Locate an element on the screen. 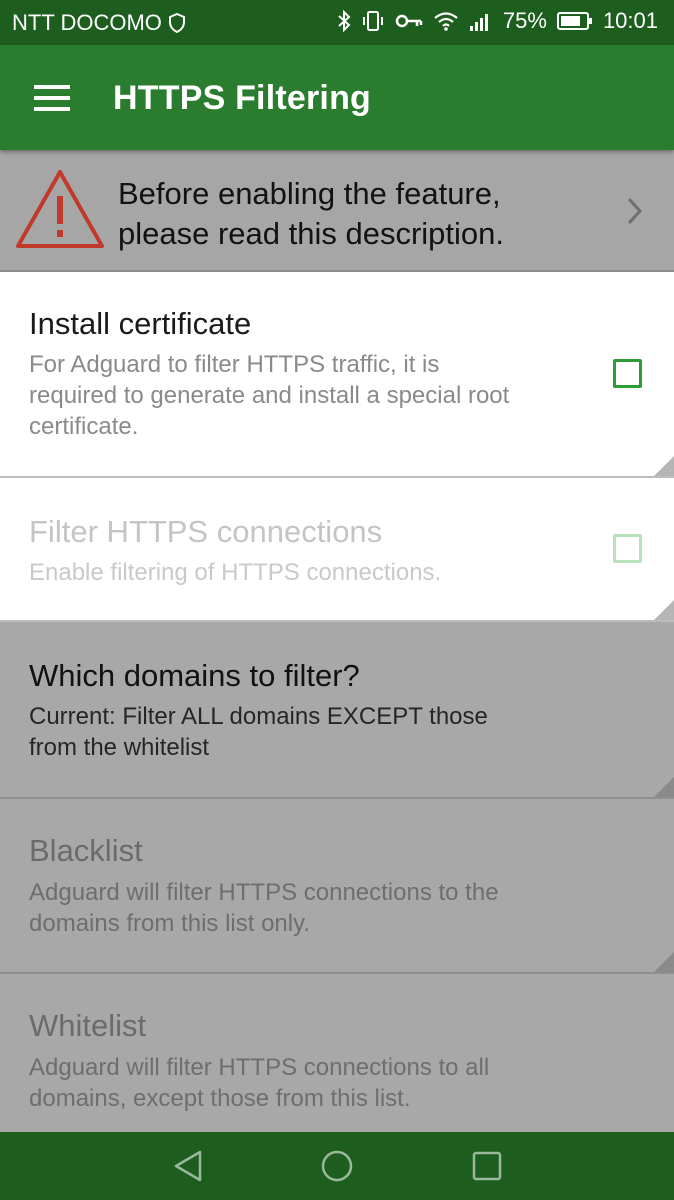 The width and height of the screenshot is (674, 1200). status-bar: NTT DOCOMO 75% 10:01 is located at coordinates (337, 22).